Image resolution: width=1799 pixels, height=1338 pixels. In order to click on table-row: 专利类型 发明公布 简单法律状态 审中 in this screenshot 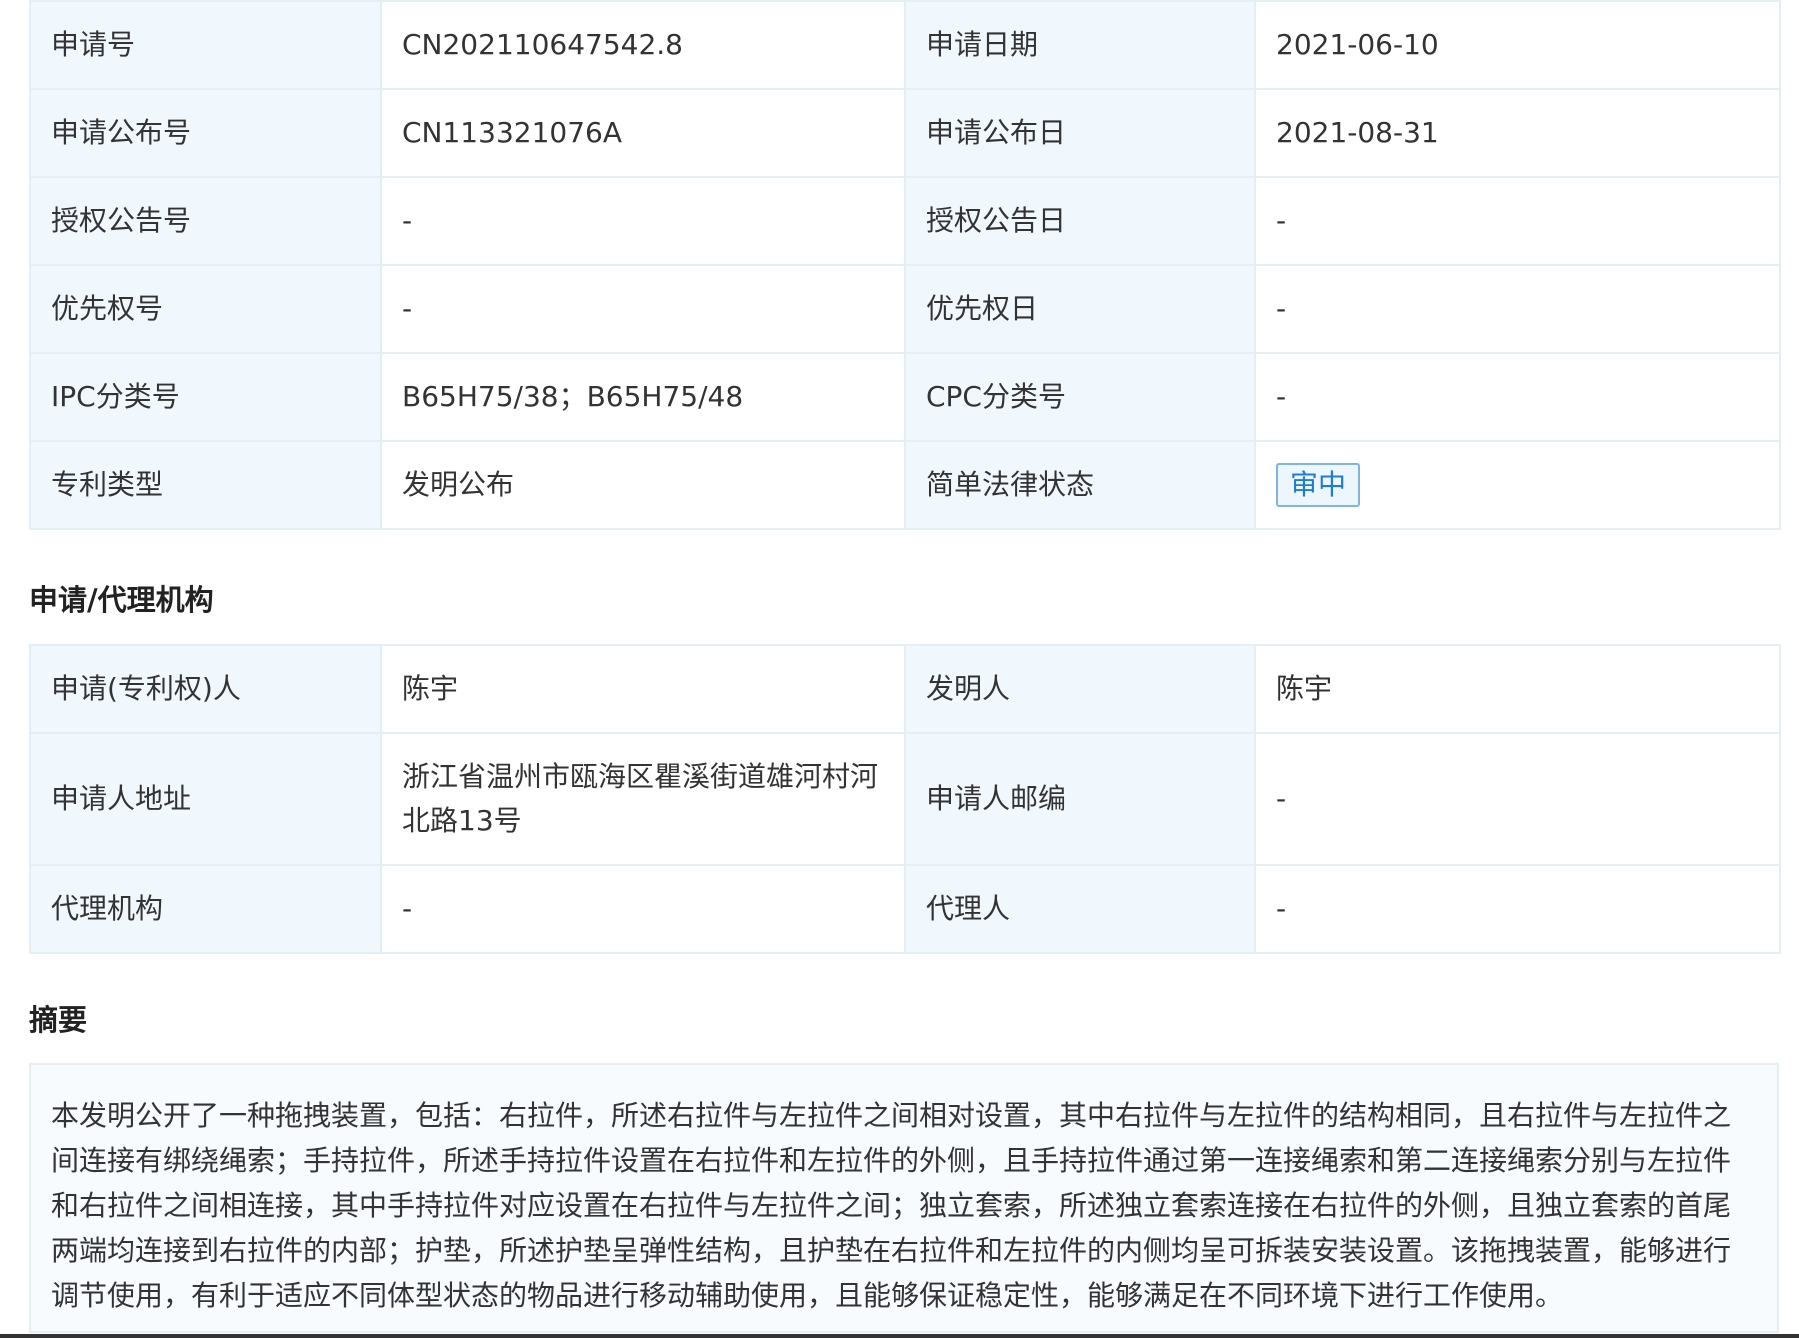, I will do `click(905, 485)`.